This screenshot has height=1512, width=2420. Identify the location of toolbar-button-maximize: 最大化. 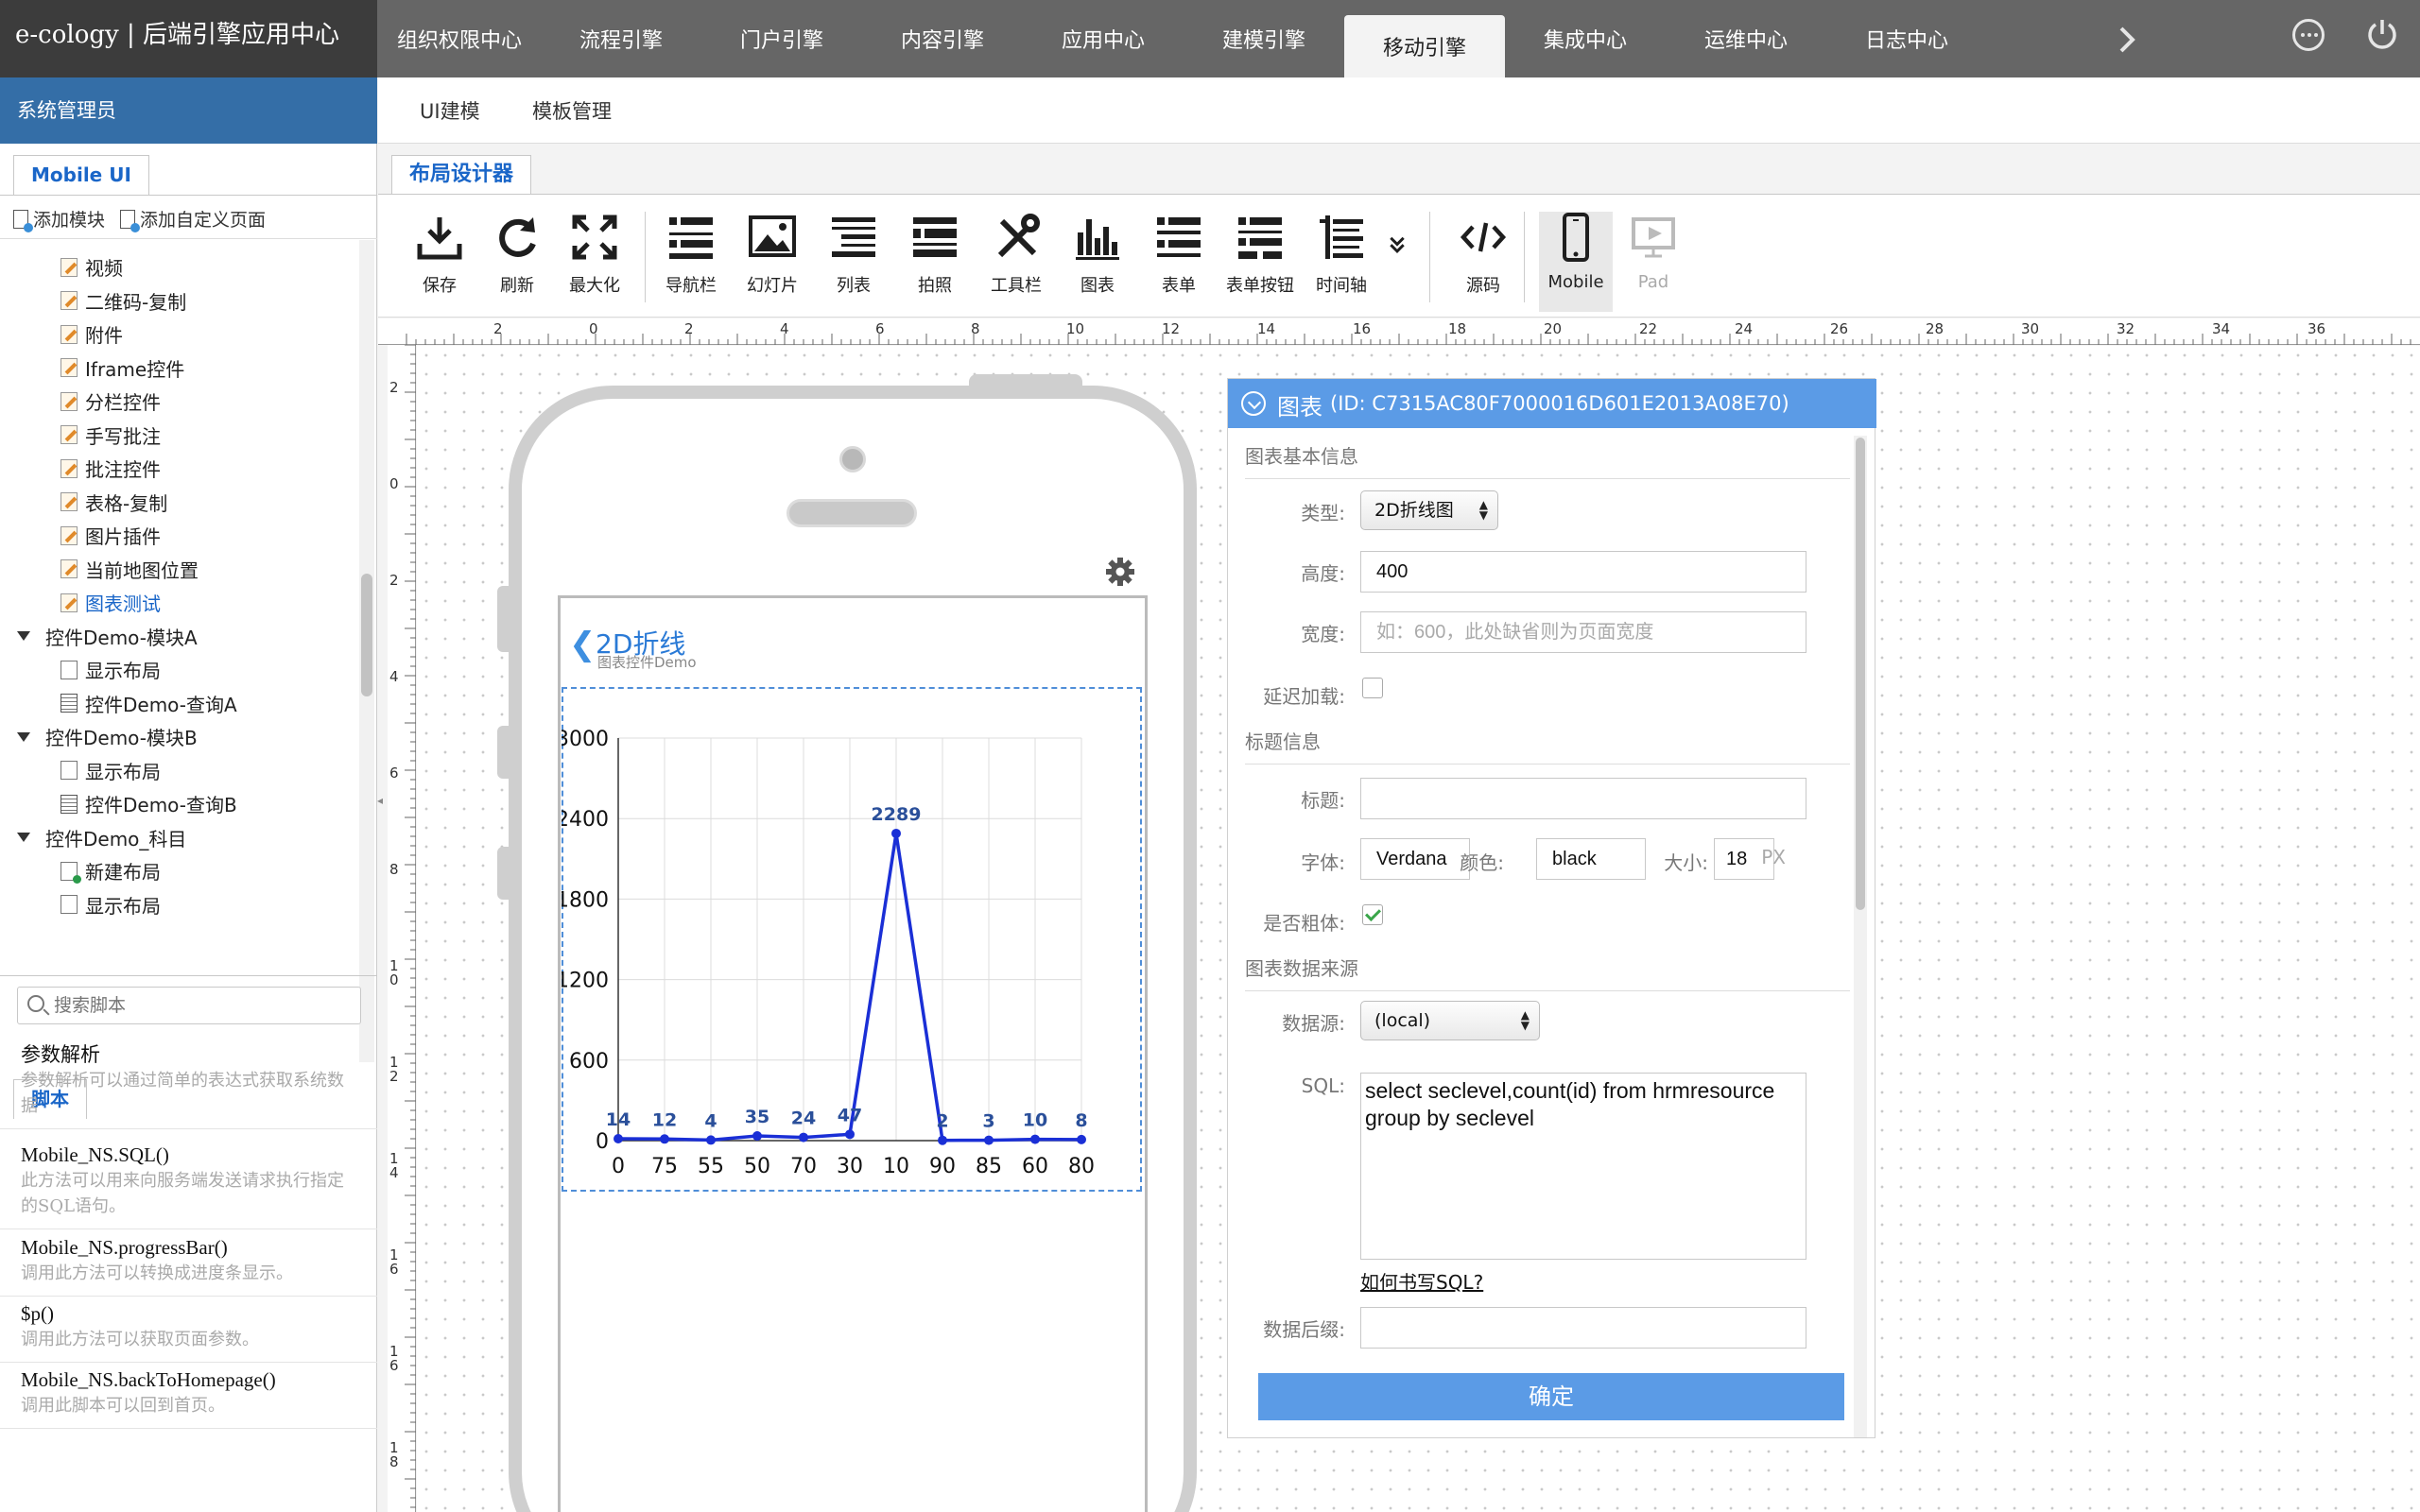
(594, 262).